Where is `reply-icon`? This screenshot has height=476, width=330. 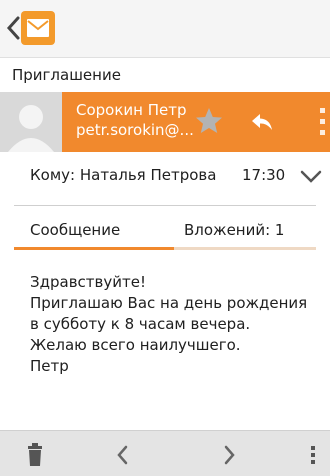
reply-icon is located at coordinates (262, 122).